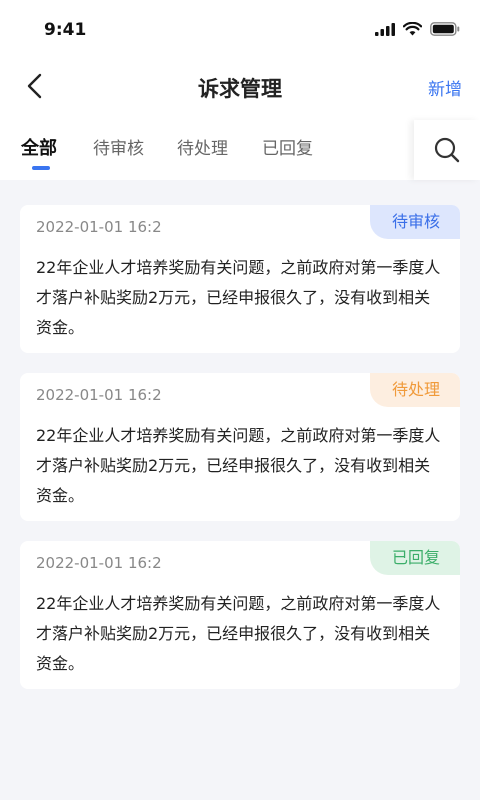 This screenshot has width=480, height=800. What do you see at coordinates (240, 32) in the screenshot?
I see `status-bar: 9:41` at bounding box center [240, 32].